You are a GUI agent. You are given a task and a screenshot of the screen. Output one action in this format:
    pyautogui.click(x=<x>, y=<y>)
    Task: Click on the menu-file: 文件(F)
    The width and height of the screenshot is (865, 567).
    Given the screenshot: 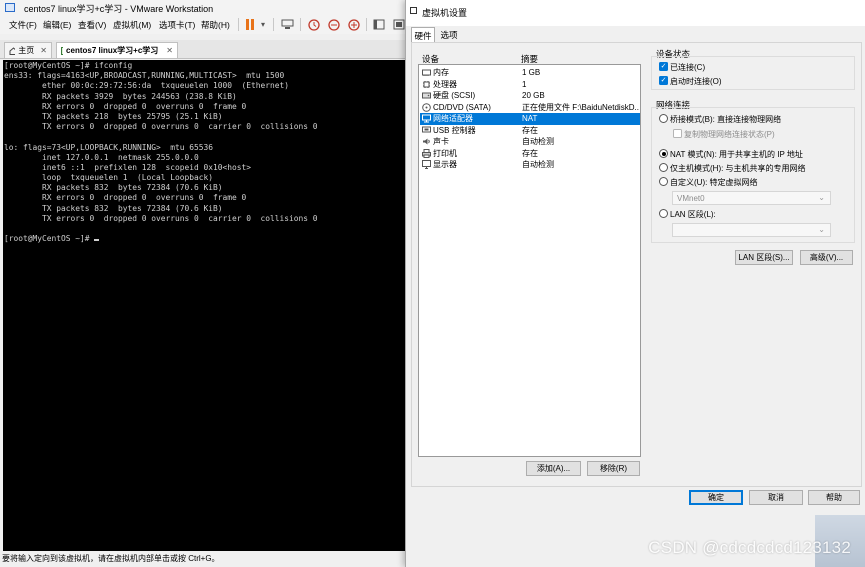 What is the action you would take?
    pyautogui.click(x=23, y=25)
    